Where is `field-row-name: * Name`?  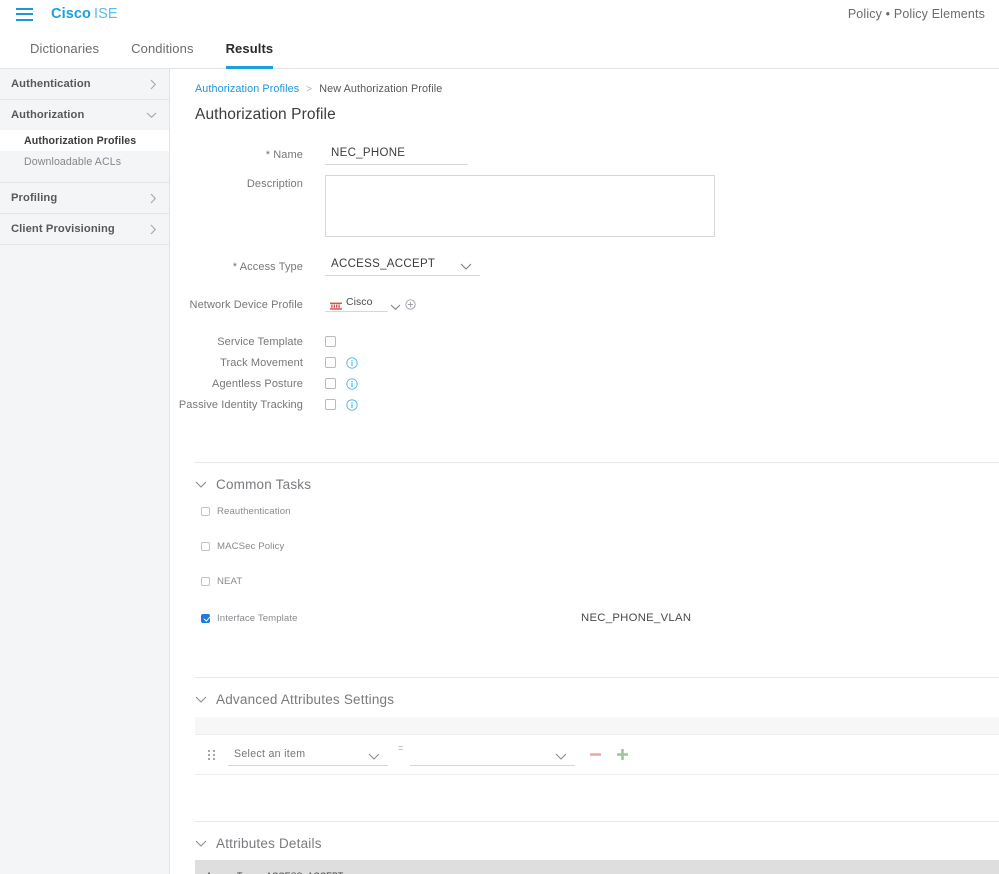
field-row-name: * Name is located at coordinates (584, 153).